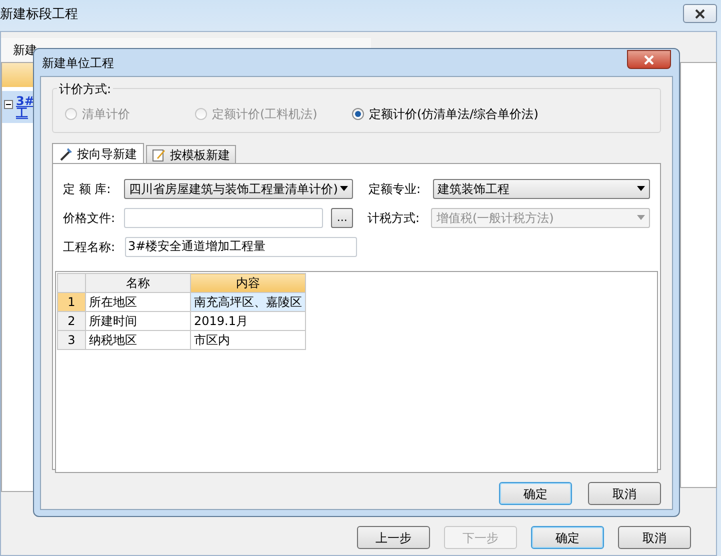  What do you see at coordinates (138, 321) in the screenshot?
I see `table-cell: 所建时间` at bounding box center [138, 321].